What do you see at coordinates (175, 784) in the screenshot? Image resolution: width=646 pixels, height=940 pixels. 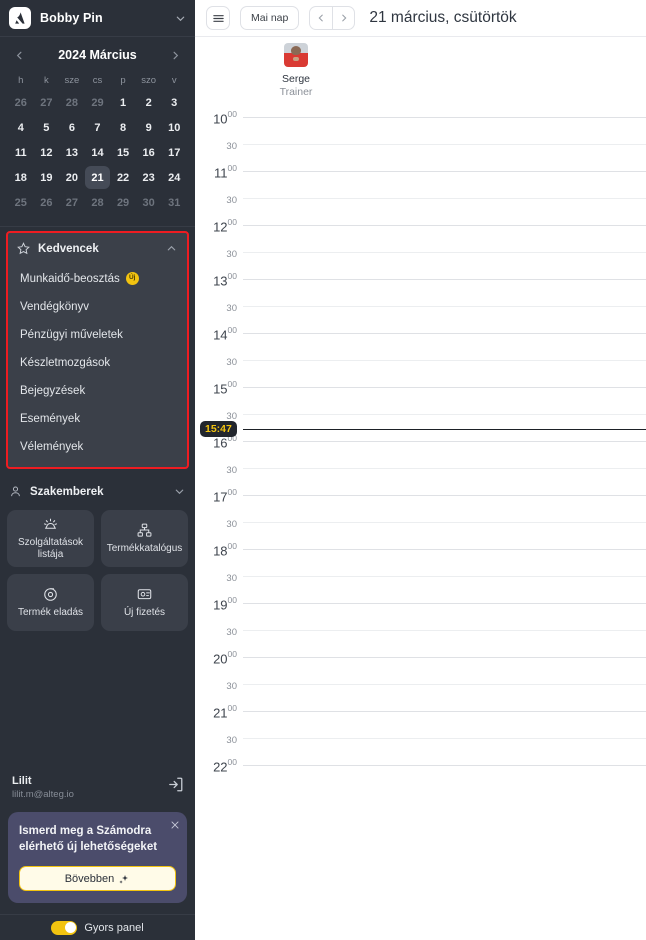 I see `logout-icon` at bounding box center [175, 784].